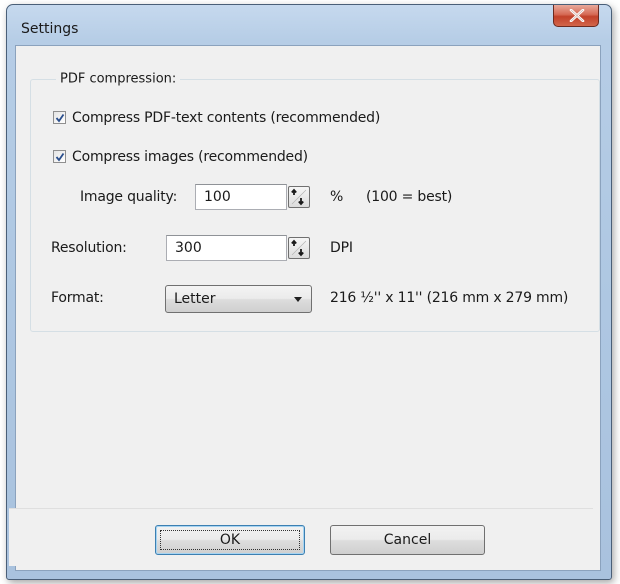 This screenshot has height=584, width=620. Describe the element at coordinates (195, 299) in the screenshot. I see `format-selected: Letter` at that location.